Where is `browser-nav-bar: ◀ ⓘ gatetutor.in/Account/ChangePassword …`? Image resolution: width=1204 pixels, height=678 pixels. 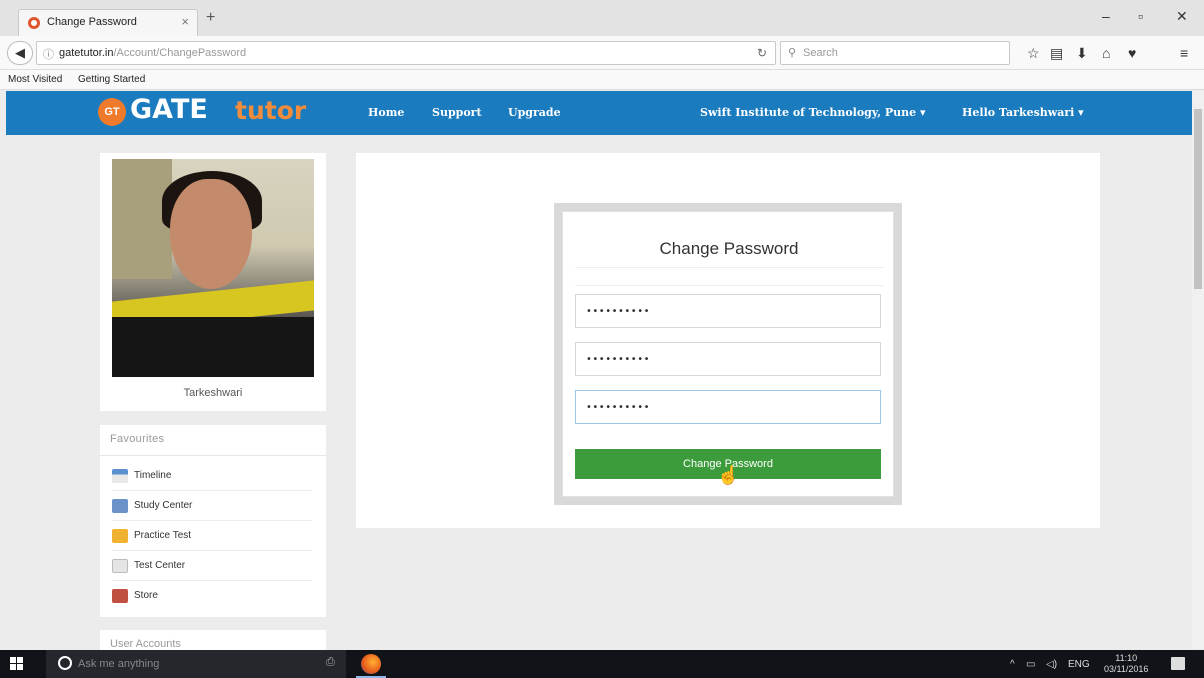 browser-nav-bar: ◀ ⓘ gatetutor.in/Account/ChangePassword … is located at coordinates (602, 53).